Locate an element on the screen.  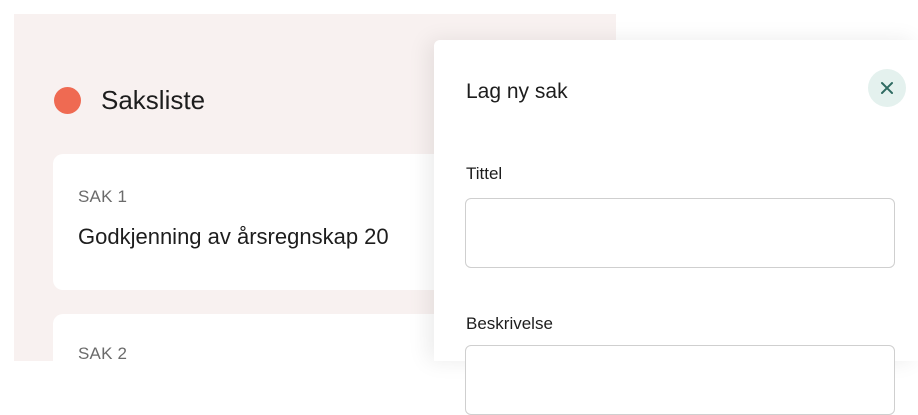
case-number: SAK 2 is located at coordinates (103, 353).